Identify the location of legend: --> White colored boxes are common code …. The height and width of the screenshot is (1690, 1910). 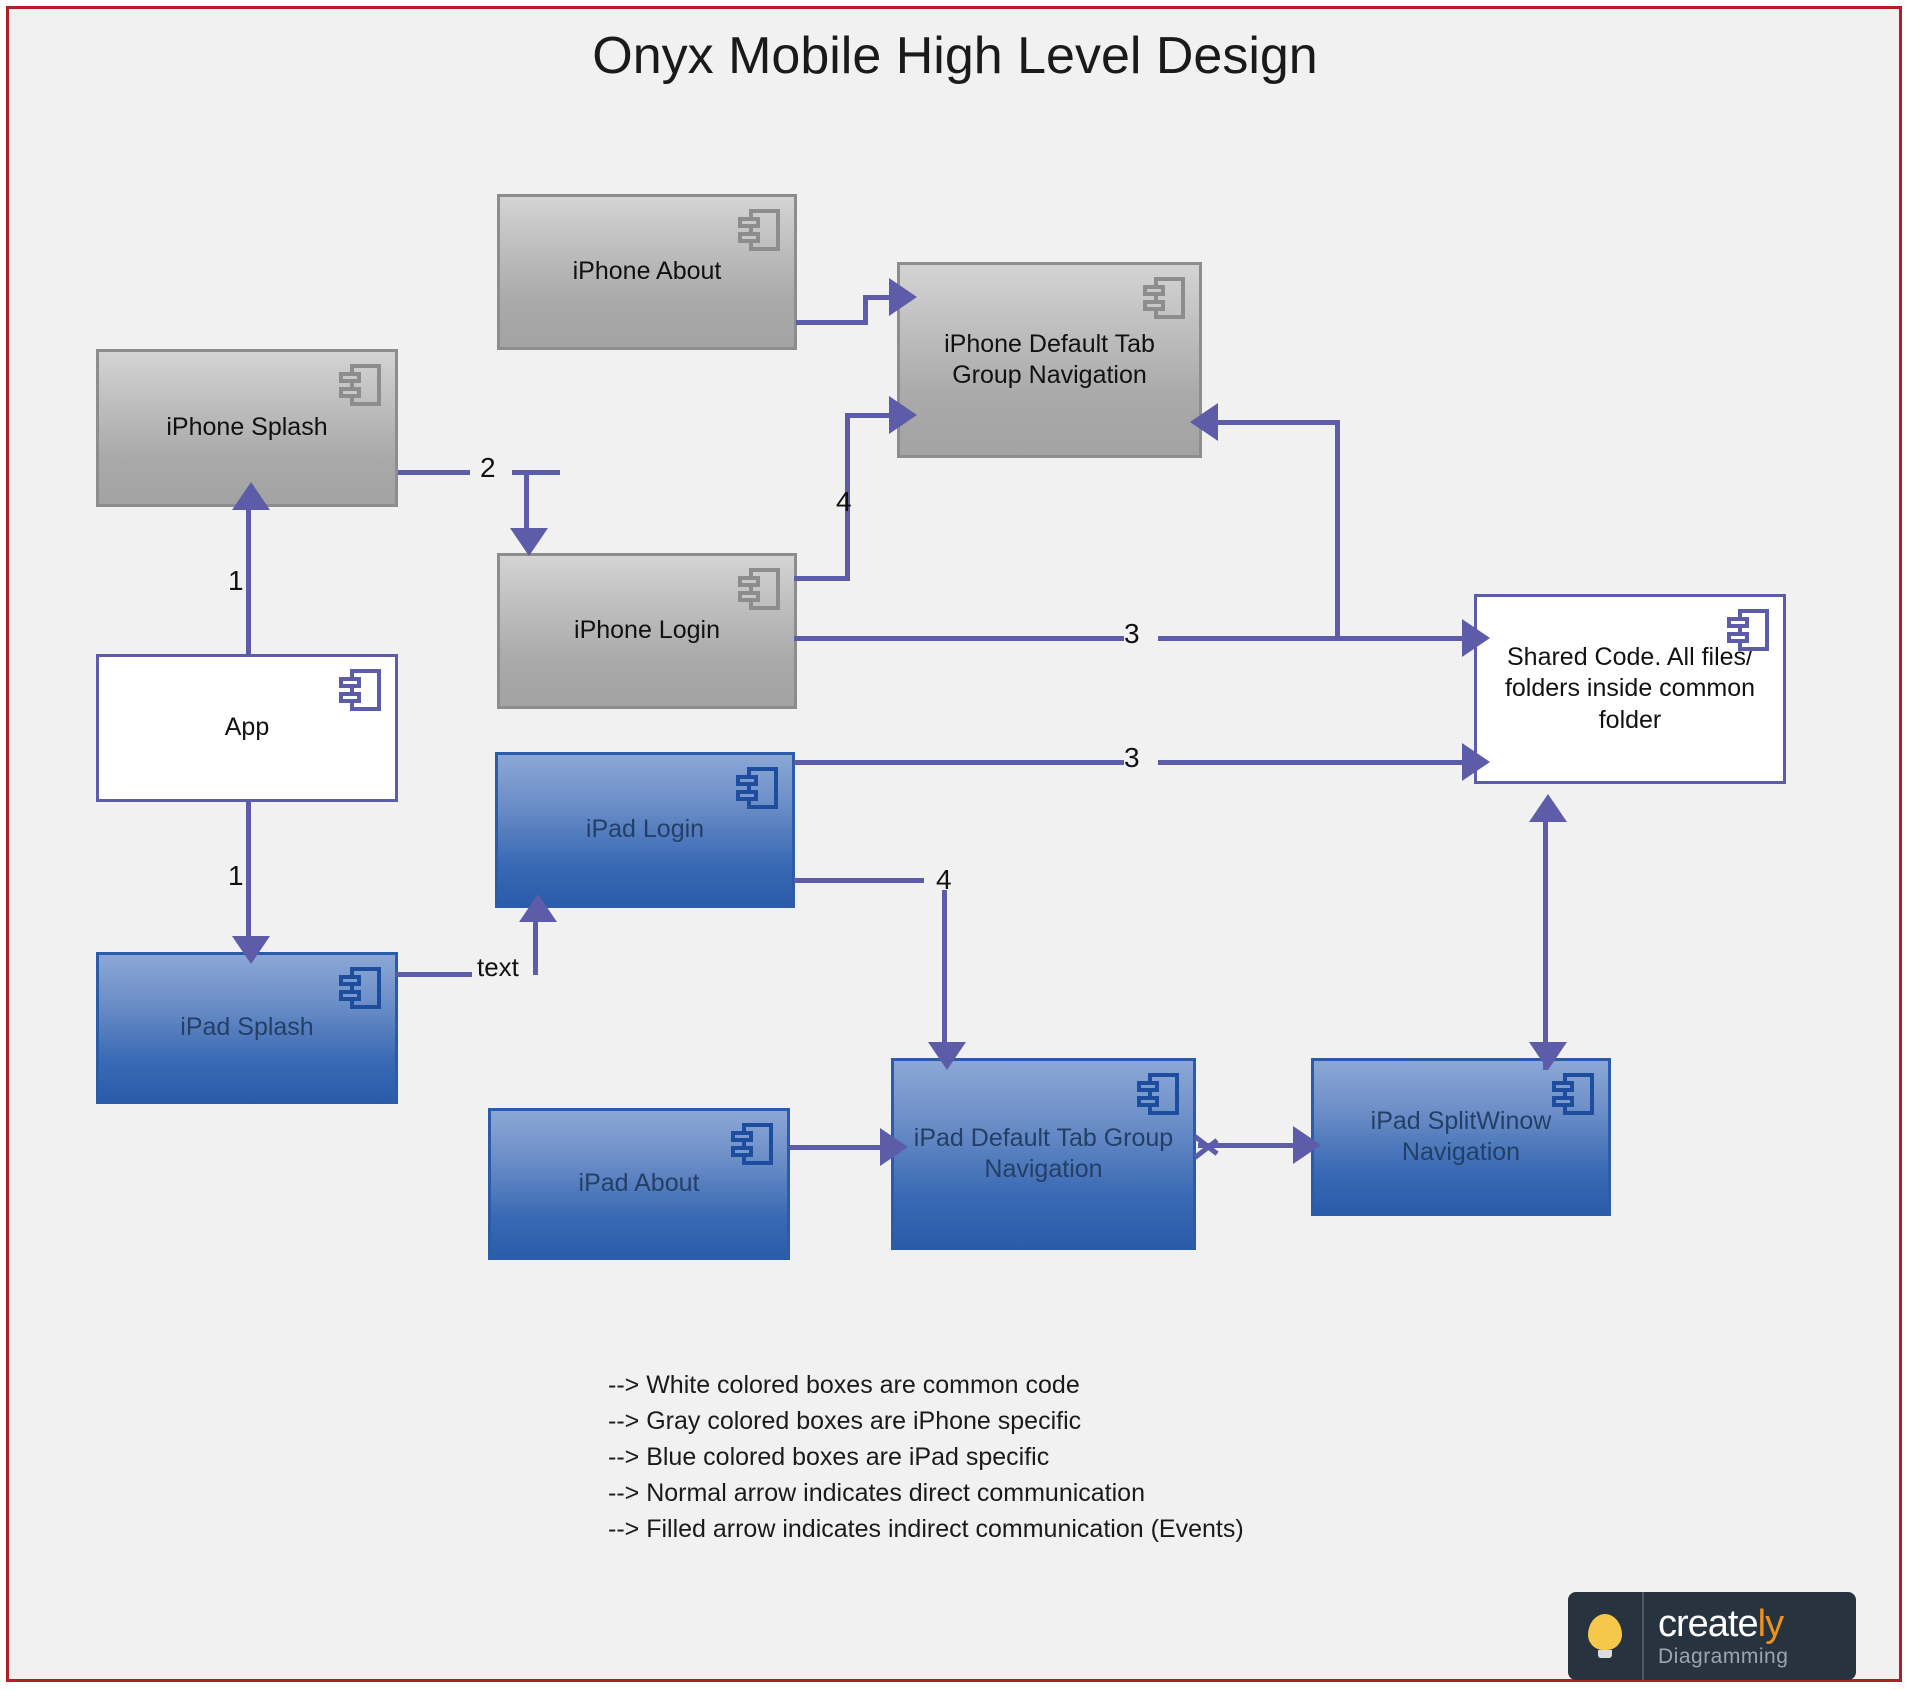
(926, 1462).